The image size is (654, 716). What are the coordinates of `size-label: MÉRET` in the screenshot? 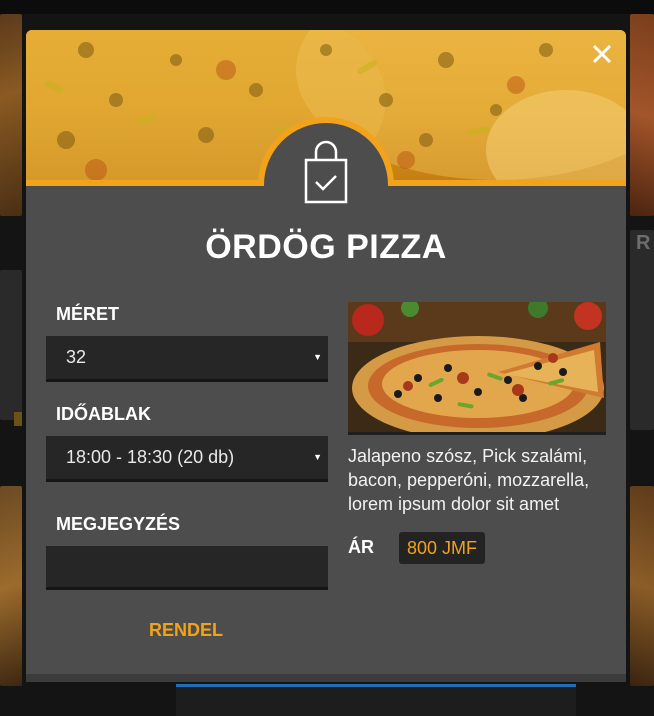 It's located at (87, 314).